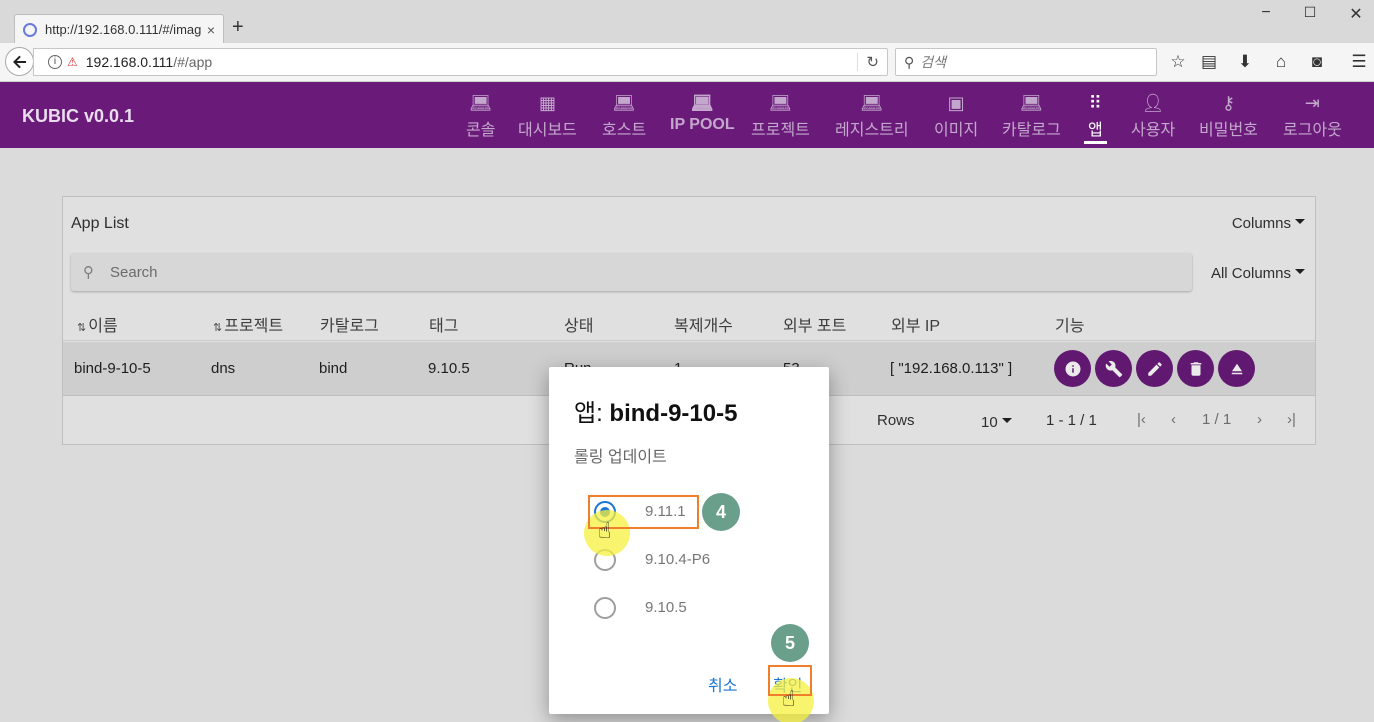  Describe the element at coordinates (1026, 62) in the screenshot. I see `browser-search-input: ⚲ 검색` at that location.